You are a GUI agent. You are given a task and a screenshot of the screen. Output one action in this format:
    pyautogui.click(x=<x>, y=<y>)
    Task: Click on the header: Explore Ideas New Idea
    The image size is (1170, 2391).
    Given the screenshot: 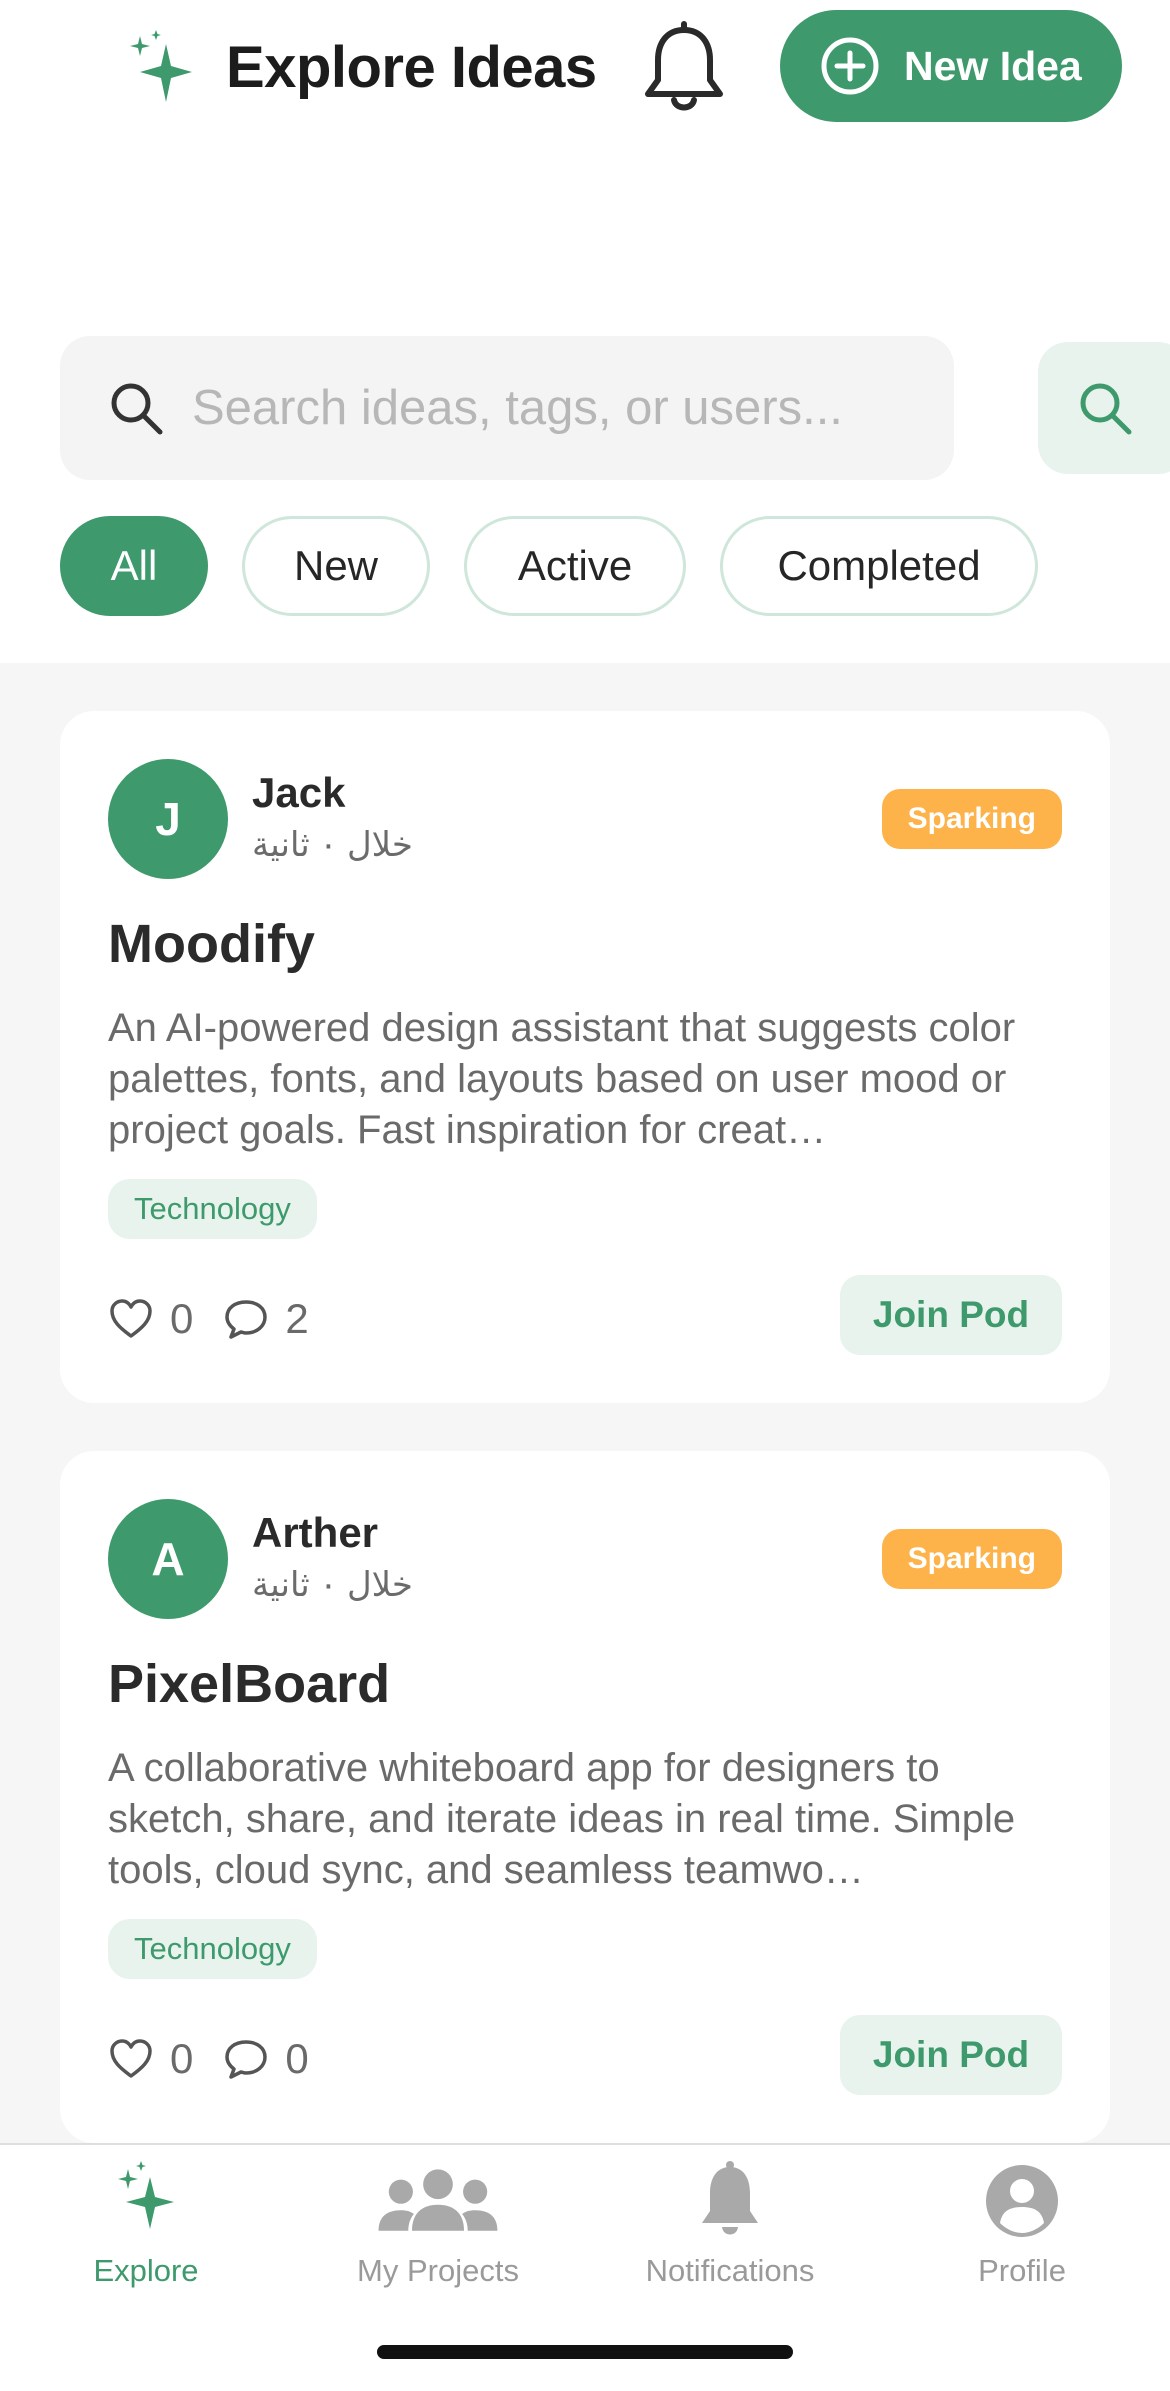 What is the action you would take?
    pyautogui.click(x=585, y=70)
    